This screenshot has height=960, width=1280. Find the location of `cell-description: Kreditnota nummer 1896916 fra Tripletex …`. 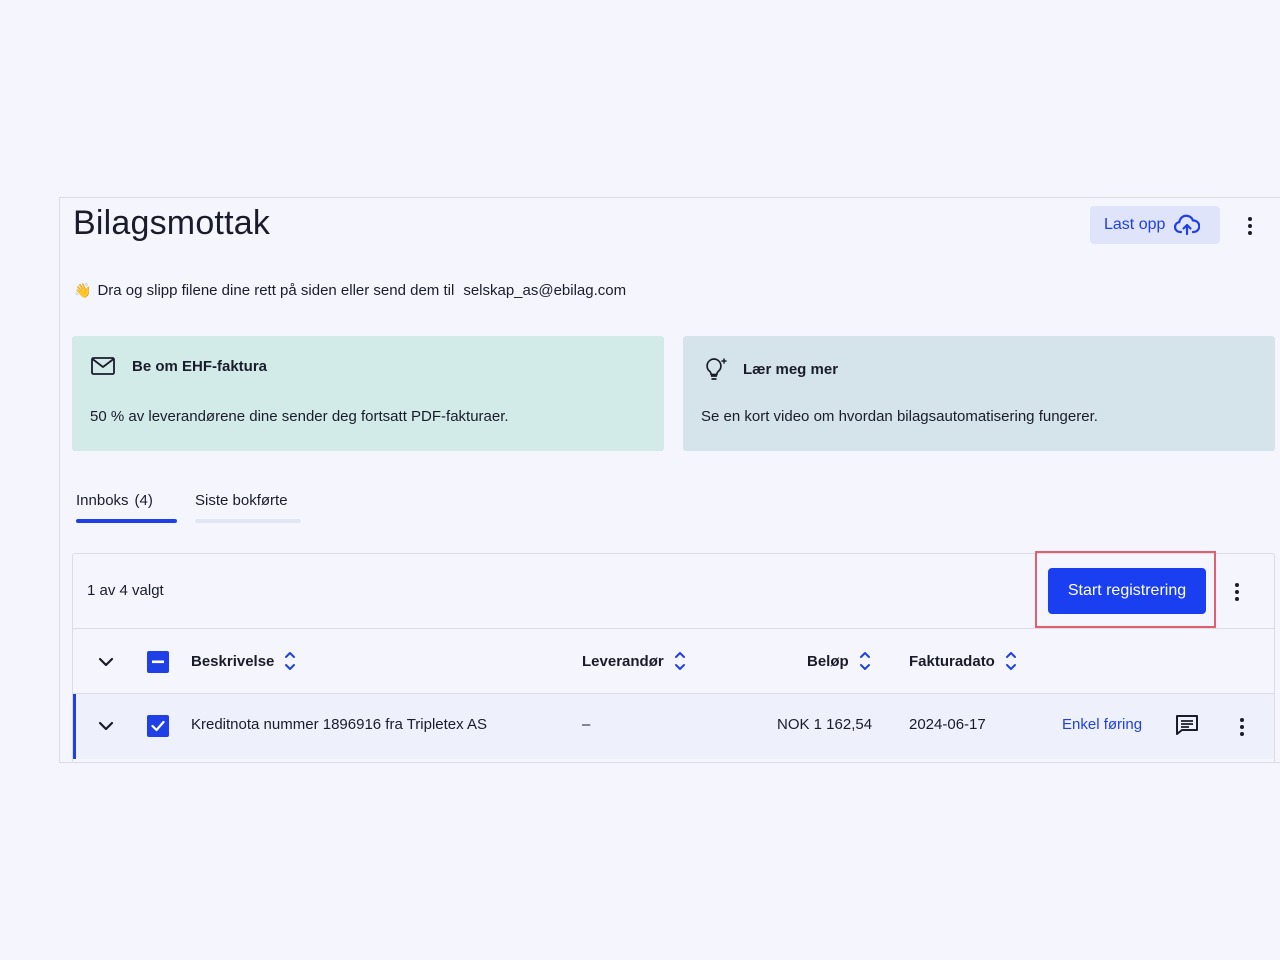

cell-description: Kreditnota nummer 1896916 fra Tripletex … is located at coordinates (339, 724).